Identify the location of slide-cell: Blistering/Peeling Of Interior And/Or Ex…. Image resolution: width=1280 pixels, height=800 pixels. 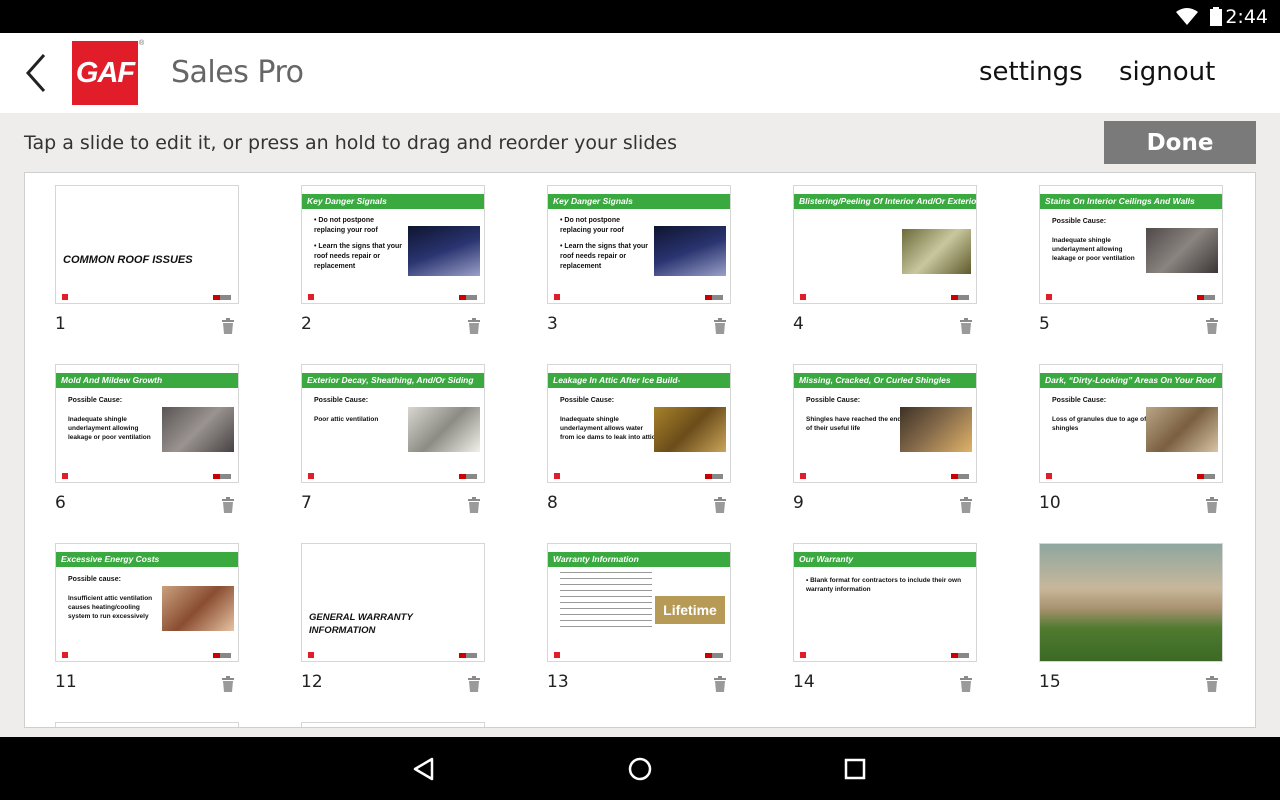
(887, 258).